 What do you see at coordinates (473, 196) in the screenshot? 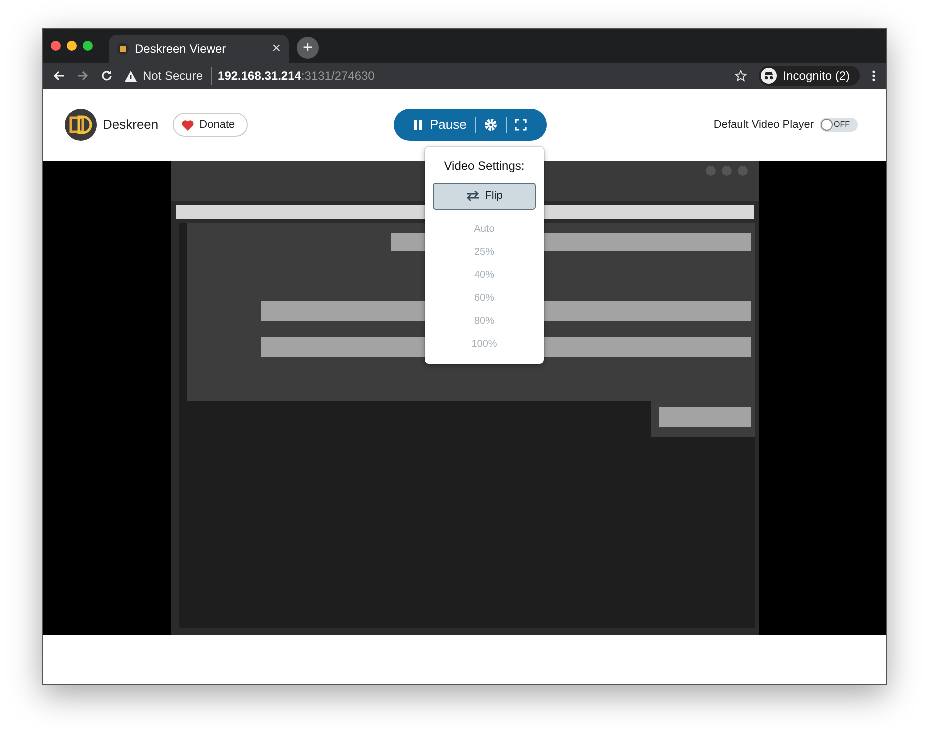
I see `swap-icon` at bounding box center [473, 196].